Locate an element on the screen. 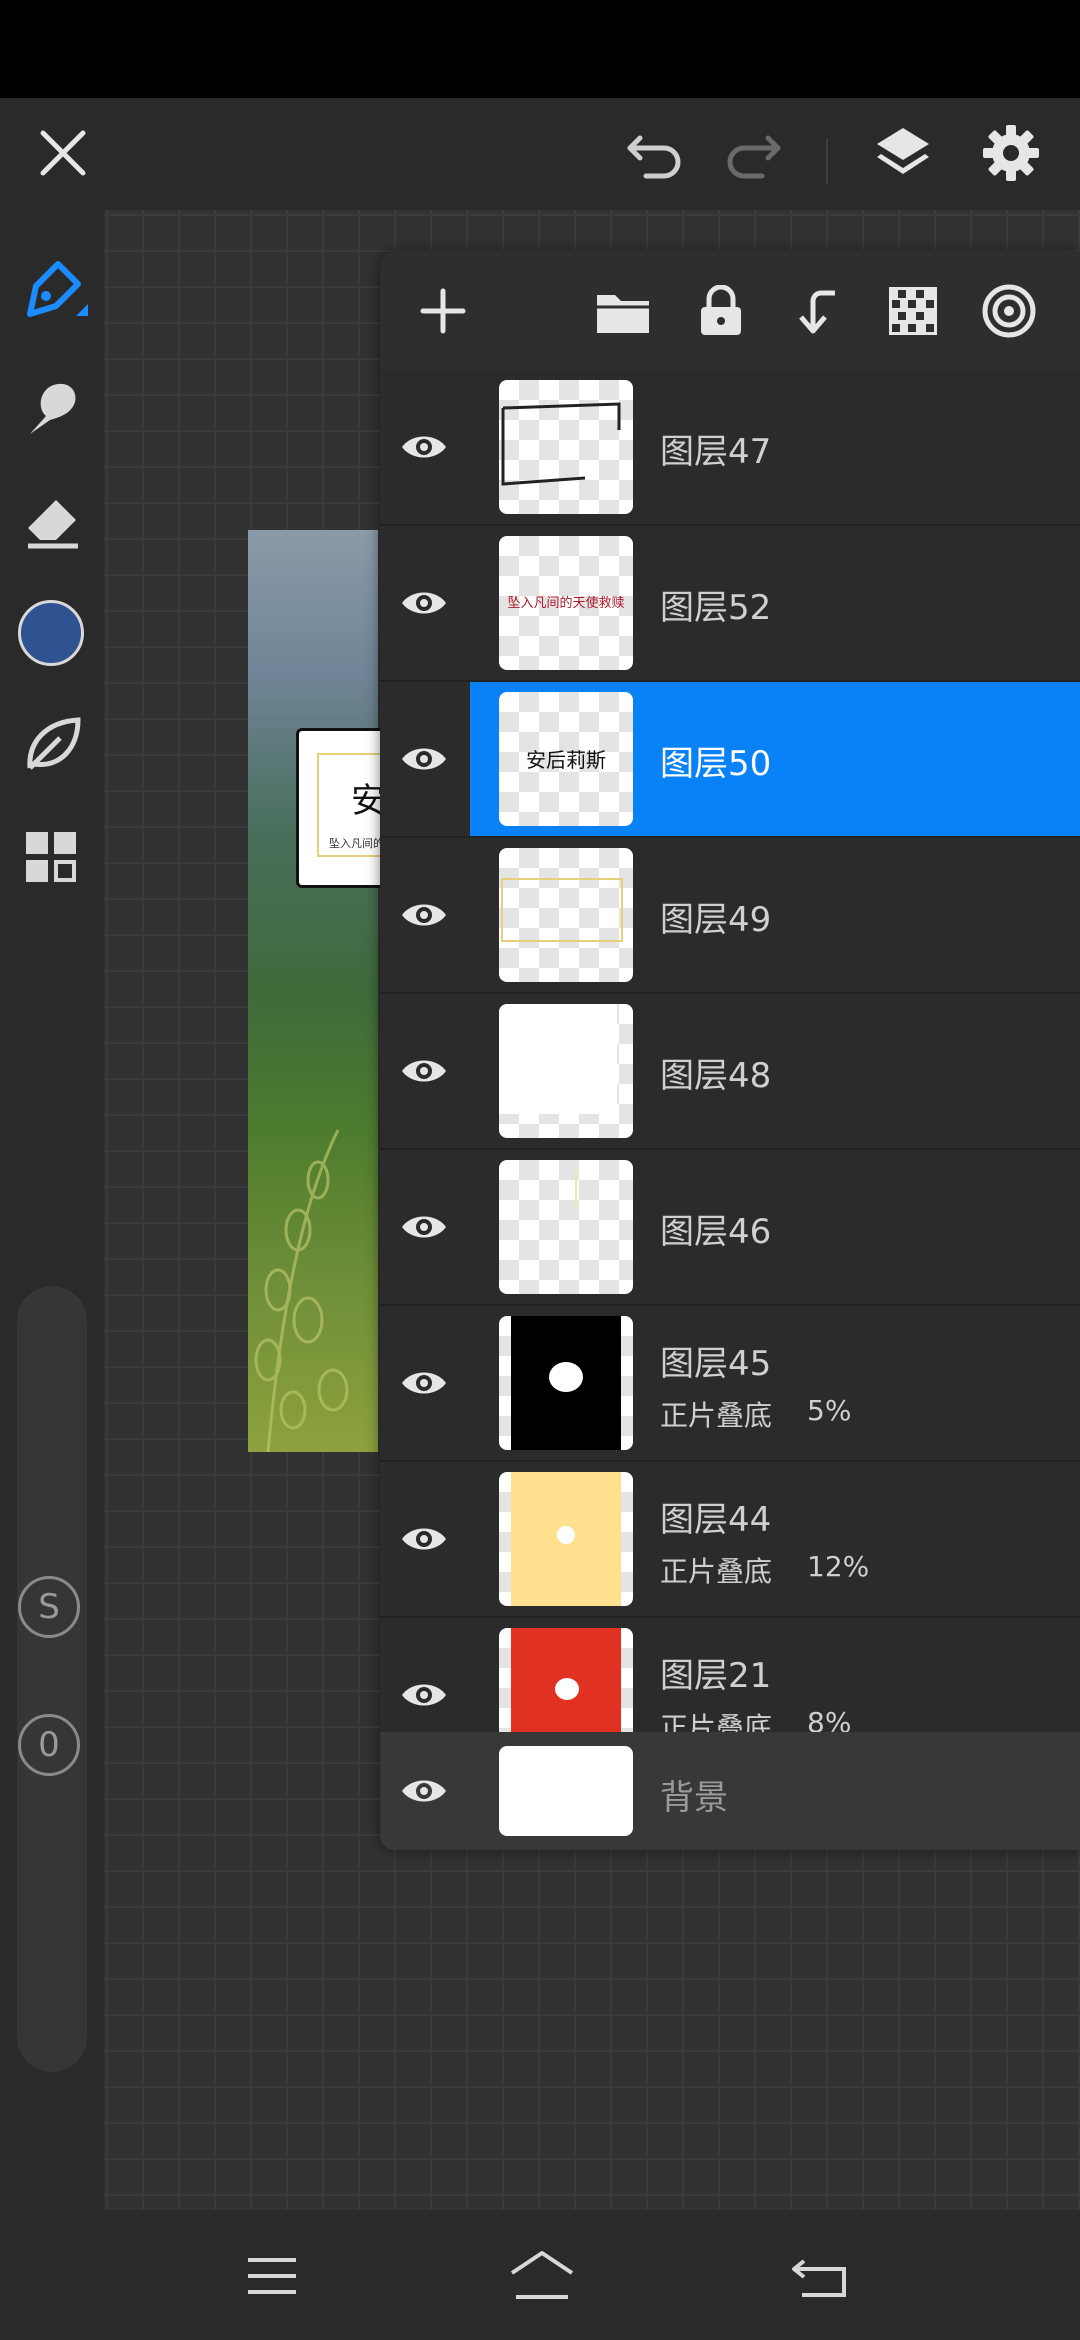 The width and height of the screenshot is (1080, 2340). leaf-icon is located at coordinates (52, 744).